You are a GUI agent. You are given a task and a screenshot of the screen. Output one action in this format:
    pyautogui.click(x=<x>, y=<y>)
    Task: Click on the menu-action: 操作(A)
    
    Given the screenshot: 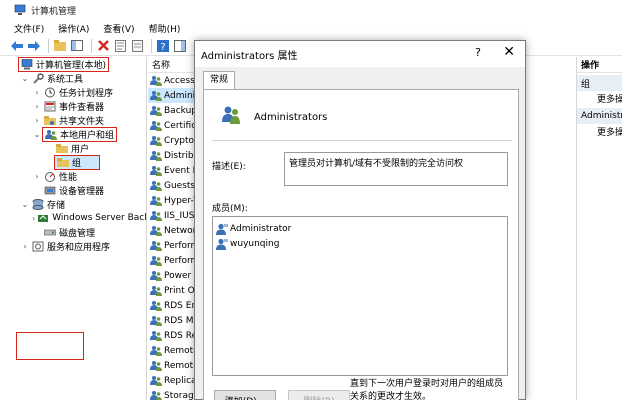 What is the action you would take?
    pyautogui.click(x=73, y=28)
    